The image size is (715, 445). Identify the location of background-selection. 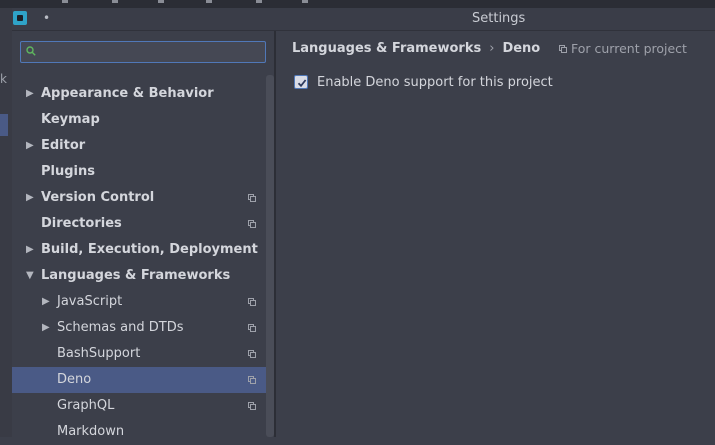
(4, 125).